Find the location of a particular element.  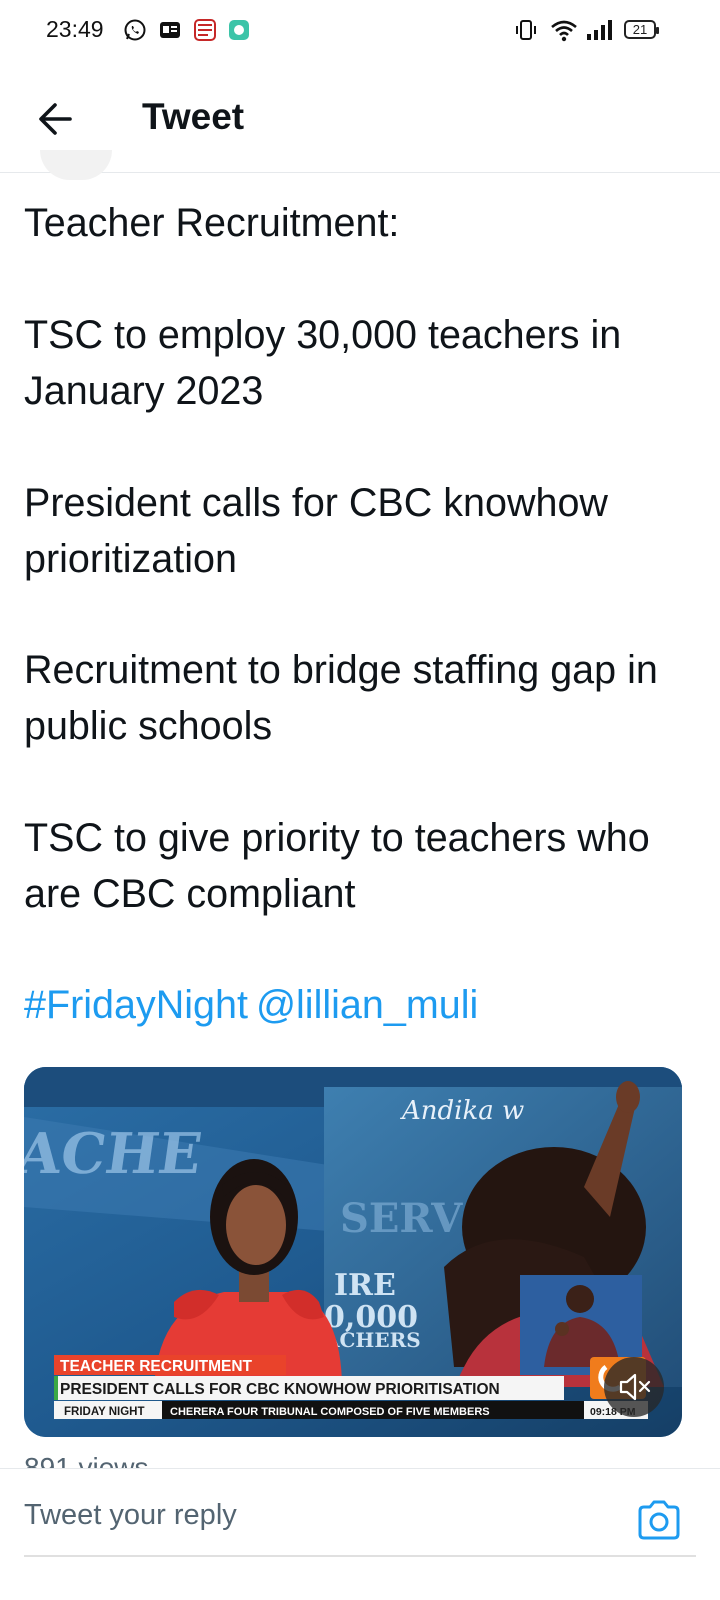

vibrate-icon is located at coordinates (526, 30).